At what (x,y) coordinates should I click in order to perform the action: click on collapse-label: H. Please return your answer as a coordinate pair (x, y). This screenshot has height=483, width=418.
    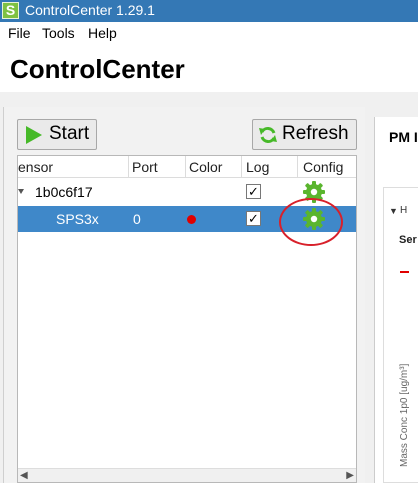
    Looking at the image, I should click on (404, 210).